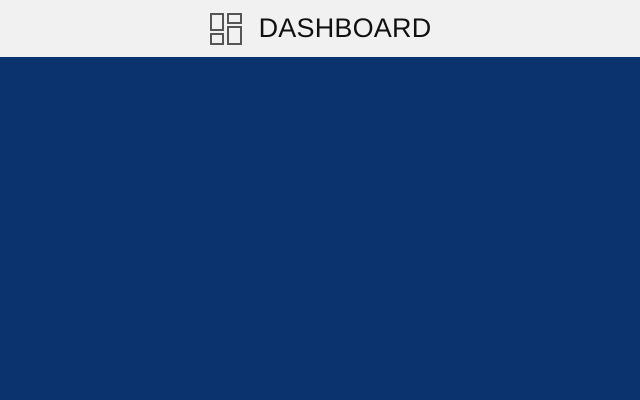  I want to click on header-bar: DASHBOARD, so click(320, 28).